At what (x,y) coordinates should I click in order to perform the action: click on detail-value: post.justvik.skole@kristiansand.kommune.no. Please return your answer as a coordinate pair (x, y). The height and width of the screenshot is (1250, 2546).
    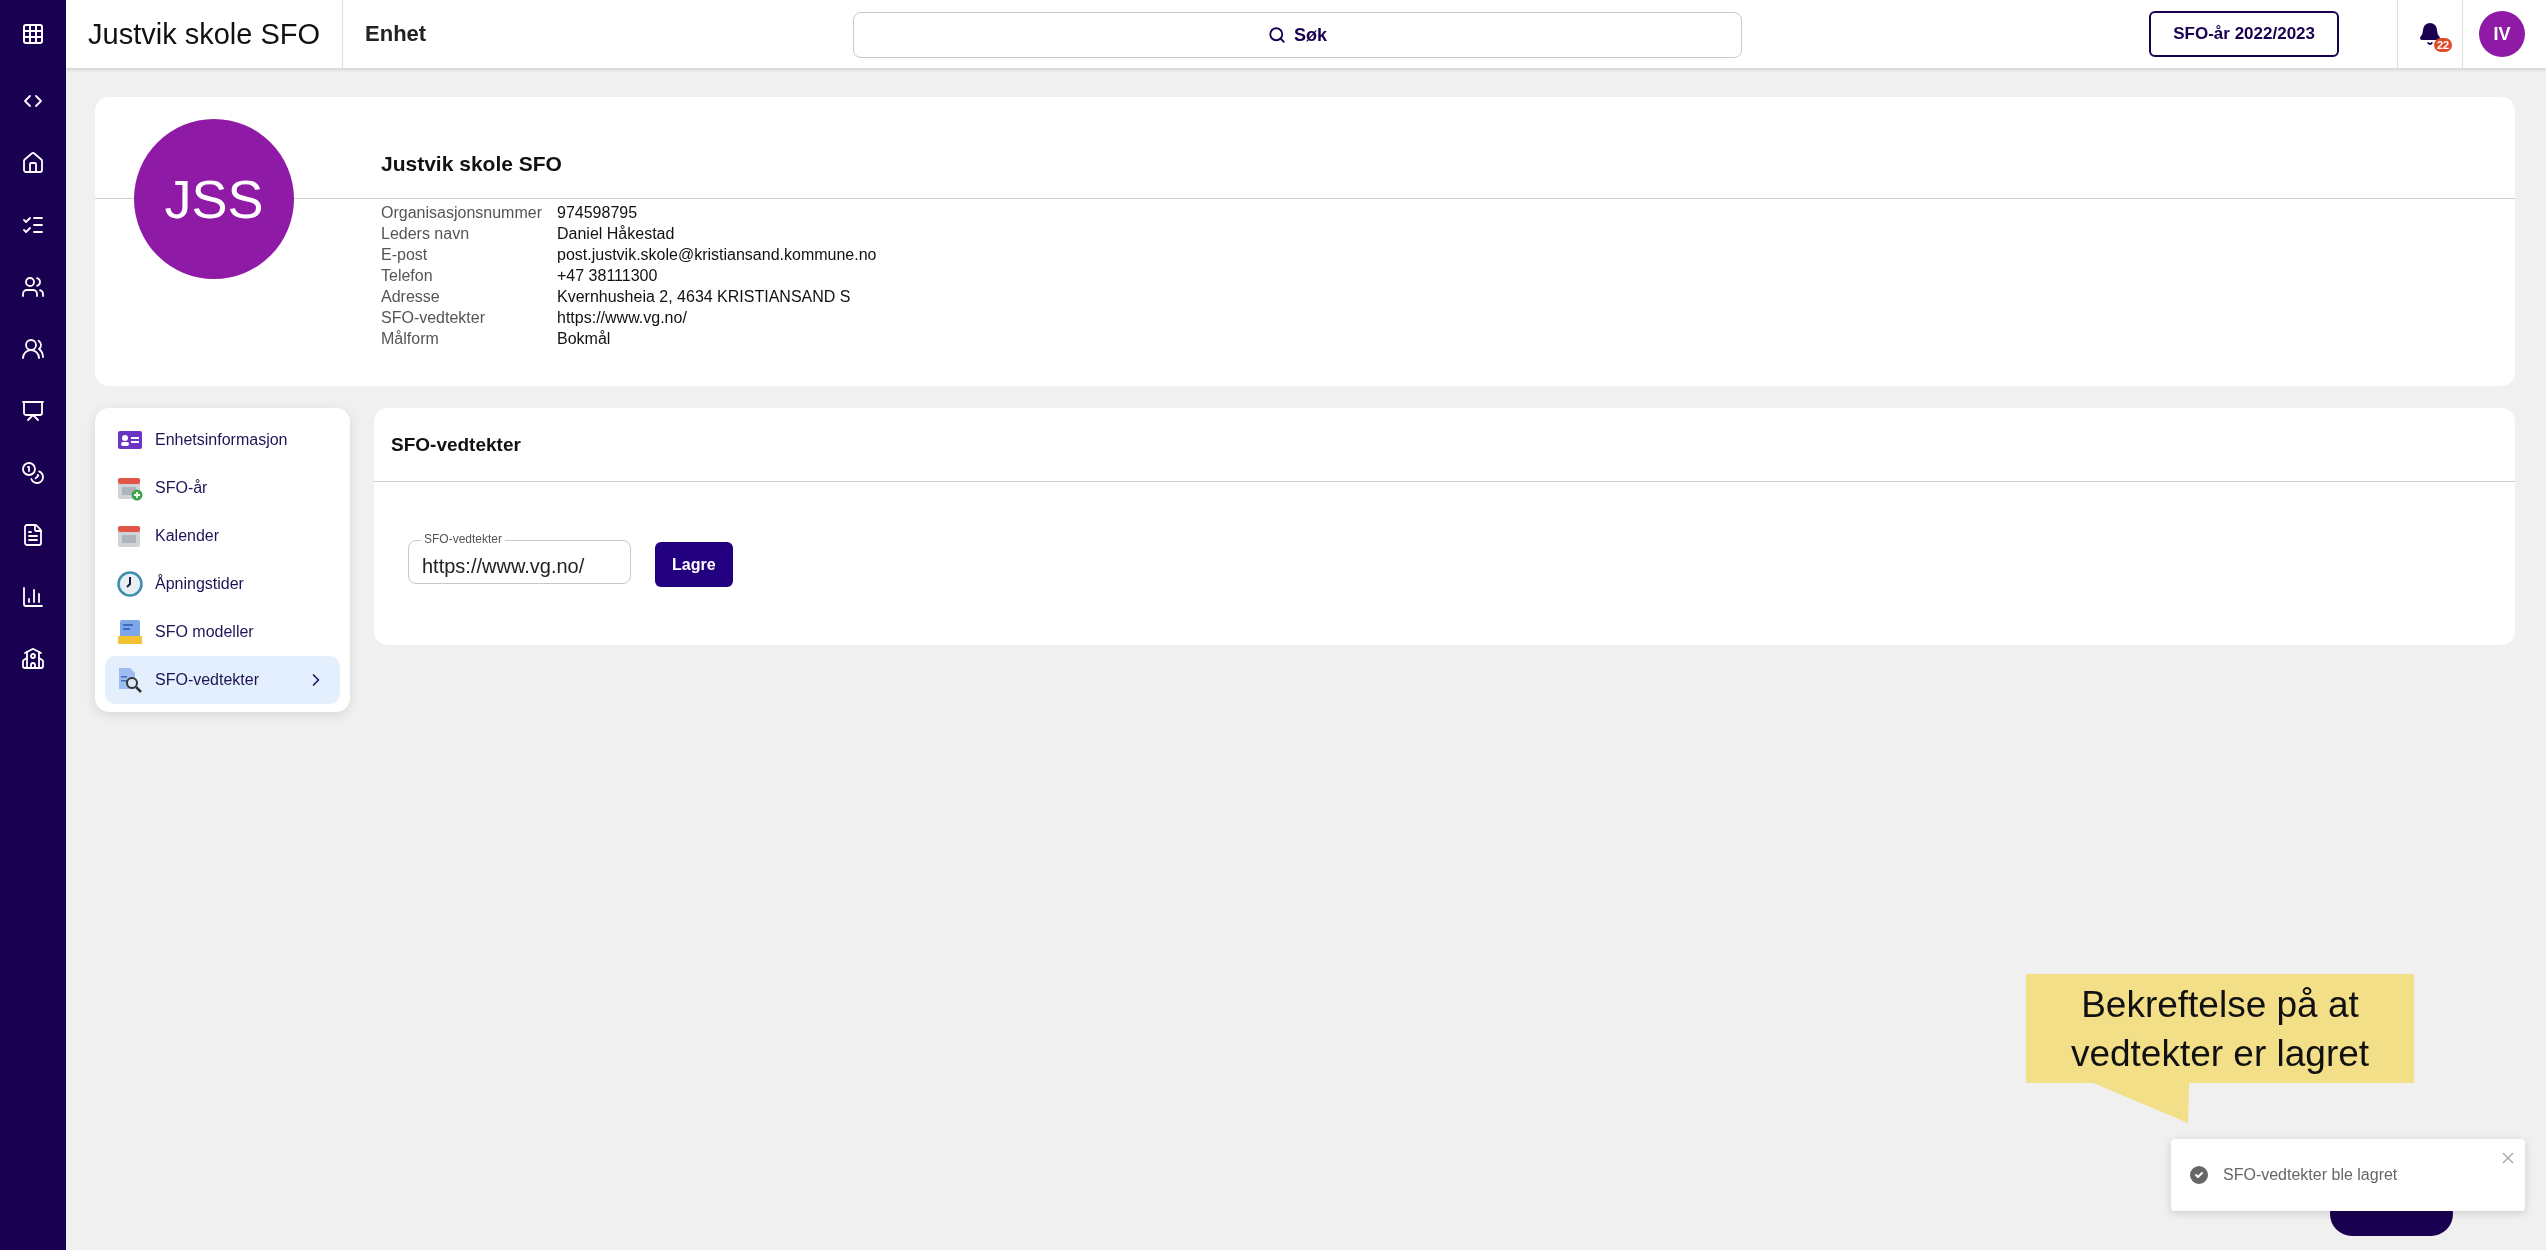
    Looking at the image, I should click on (717, 255).